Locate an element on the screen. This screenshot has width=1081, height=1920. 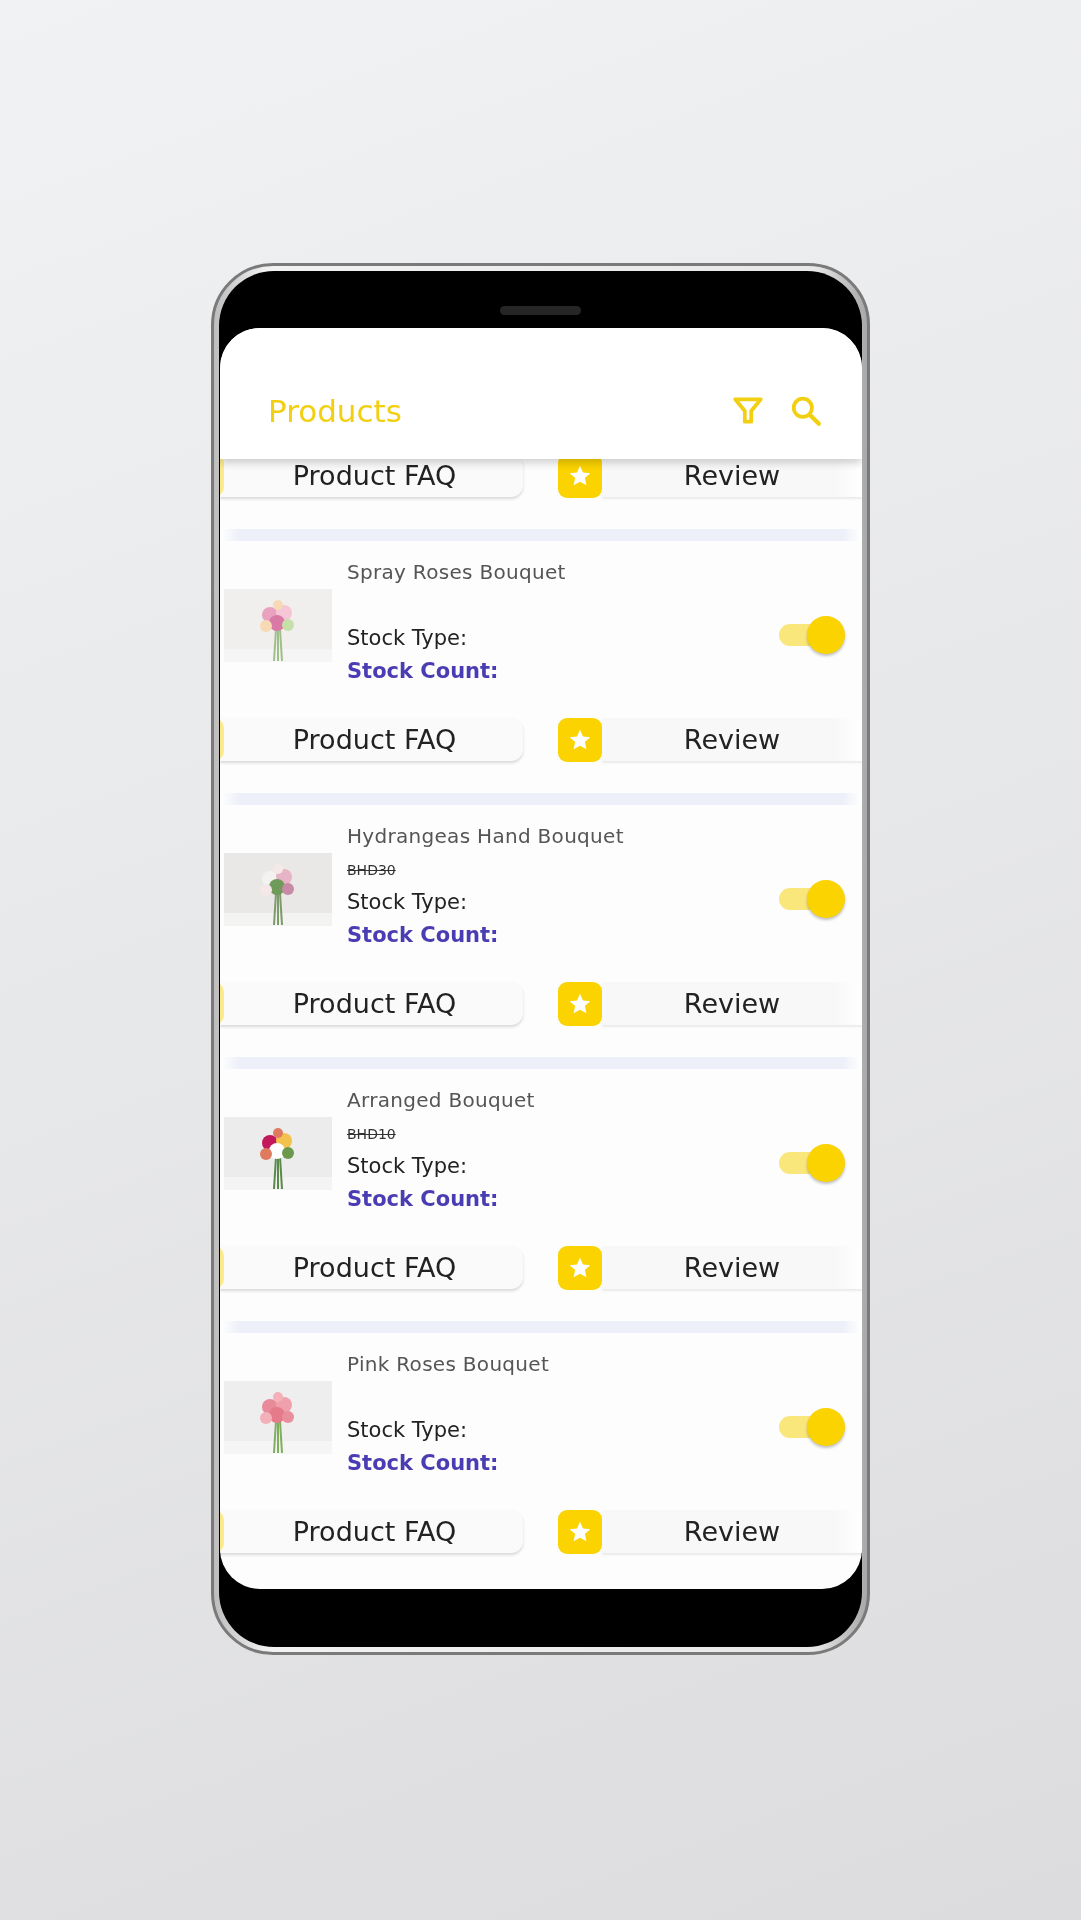
product-name: Pink Roses Bouquet is located at coordinates (449, 1364).